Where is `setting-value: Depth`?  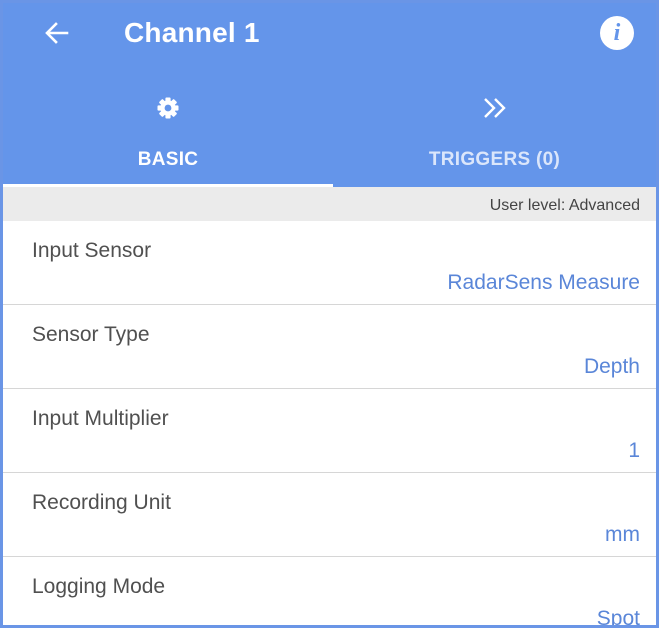 setting-value: Depth is located at coordinates (611, 366).